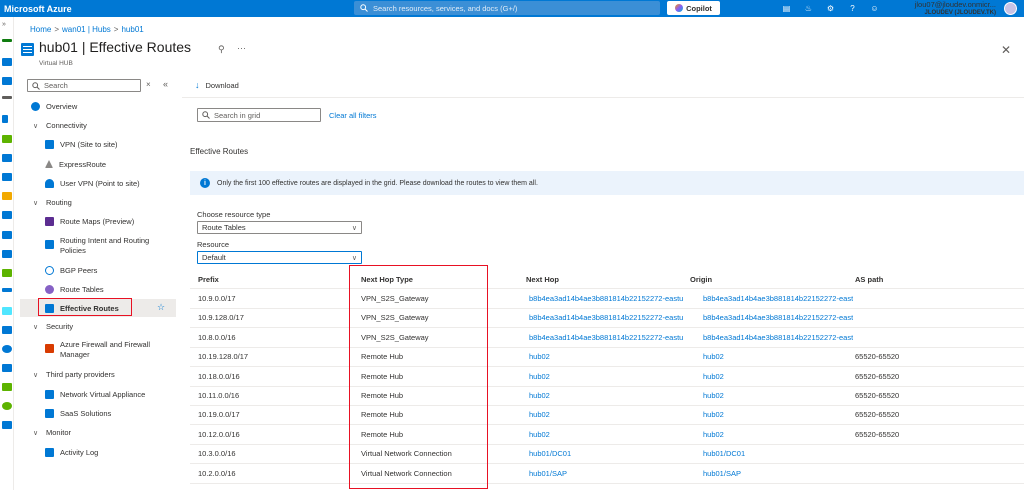  What do you see at coordinates (7, 235) in the screenshot?
I see `cosmos-icon` at bounding box center [7, 235].